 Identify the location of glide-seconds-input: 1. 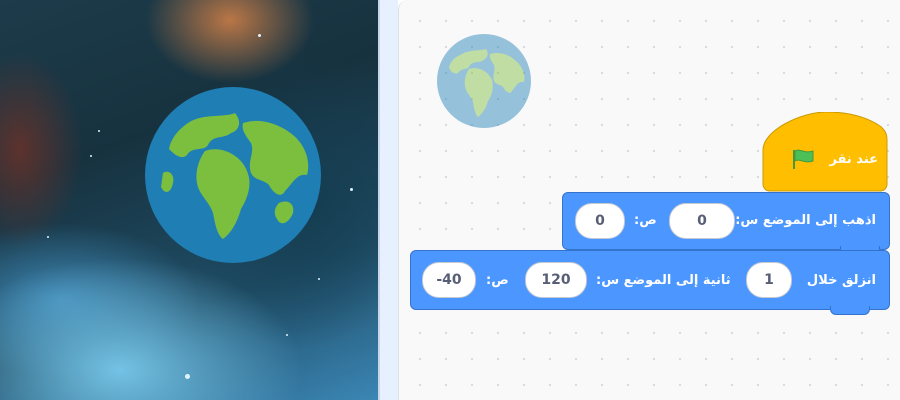
(769, 280).